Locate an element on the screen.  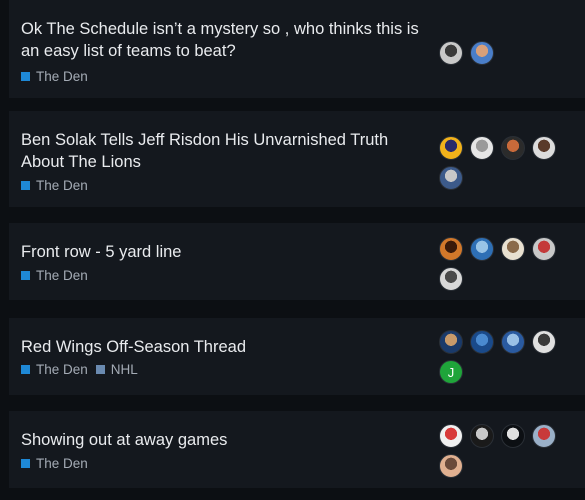
avatar-letter: J is located at coordinates (451, 372).